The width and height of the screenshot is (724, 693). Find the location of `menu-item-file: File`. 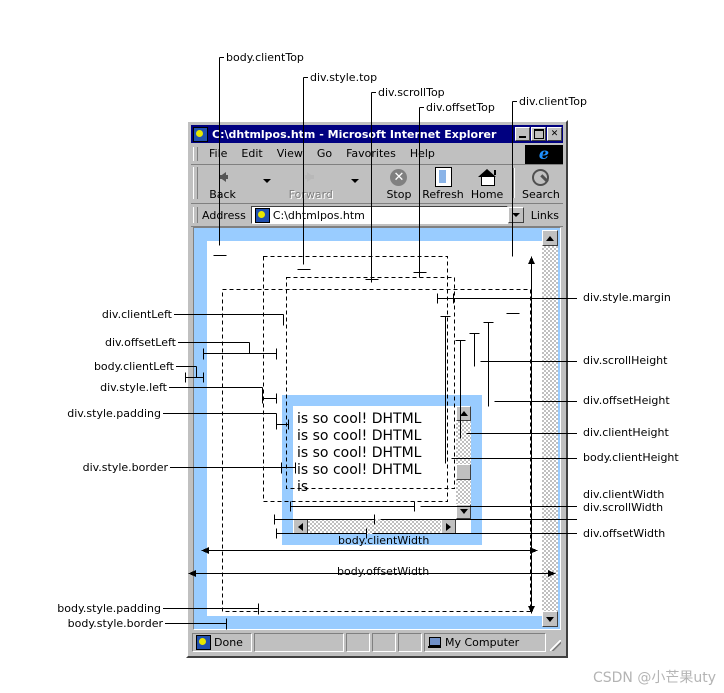

menu-item-file: File is located at coordinates (218, 154).